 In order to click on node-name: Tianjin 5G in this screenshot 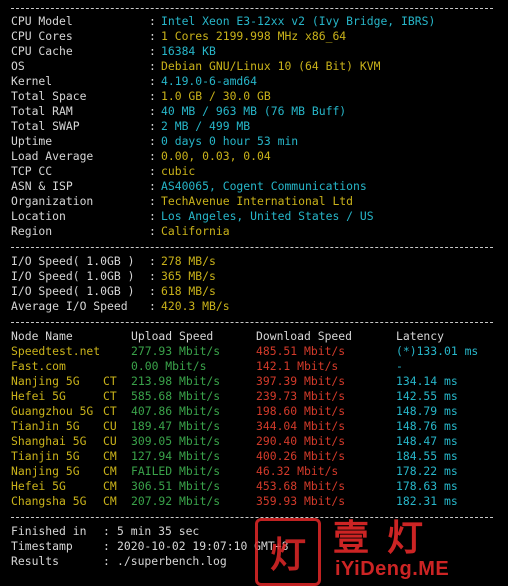, I will do `click(45, 456)`.